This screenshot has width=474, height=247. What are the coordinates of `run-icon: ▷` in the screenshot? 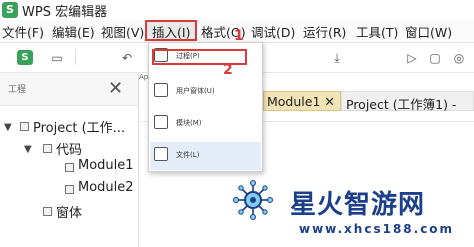 It's located at (412, 58).